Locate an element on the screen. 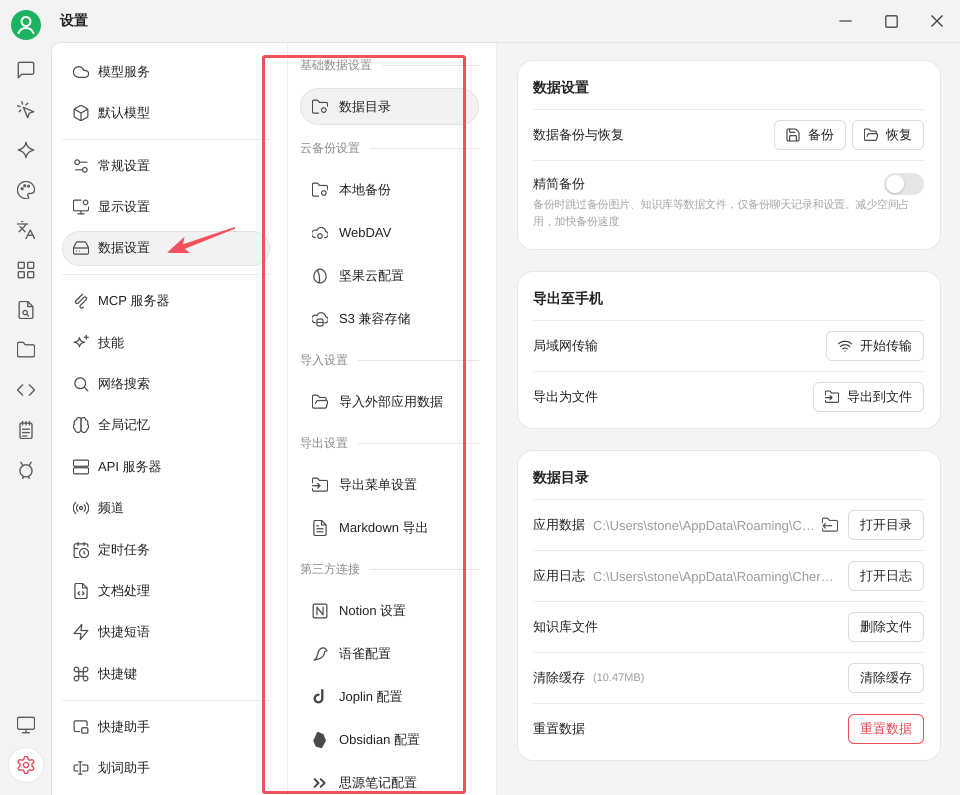  toggle-switch is located at coordinates (904, 184).